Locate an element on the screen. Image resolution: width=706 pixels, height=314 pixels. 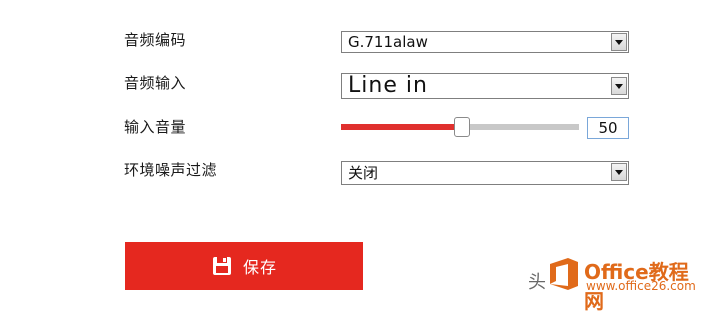
slider-fill is located at coordinates (401, 127).